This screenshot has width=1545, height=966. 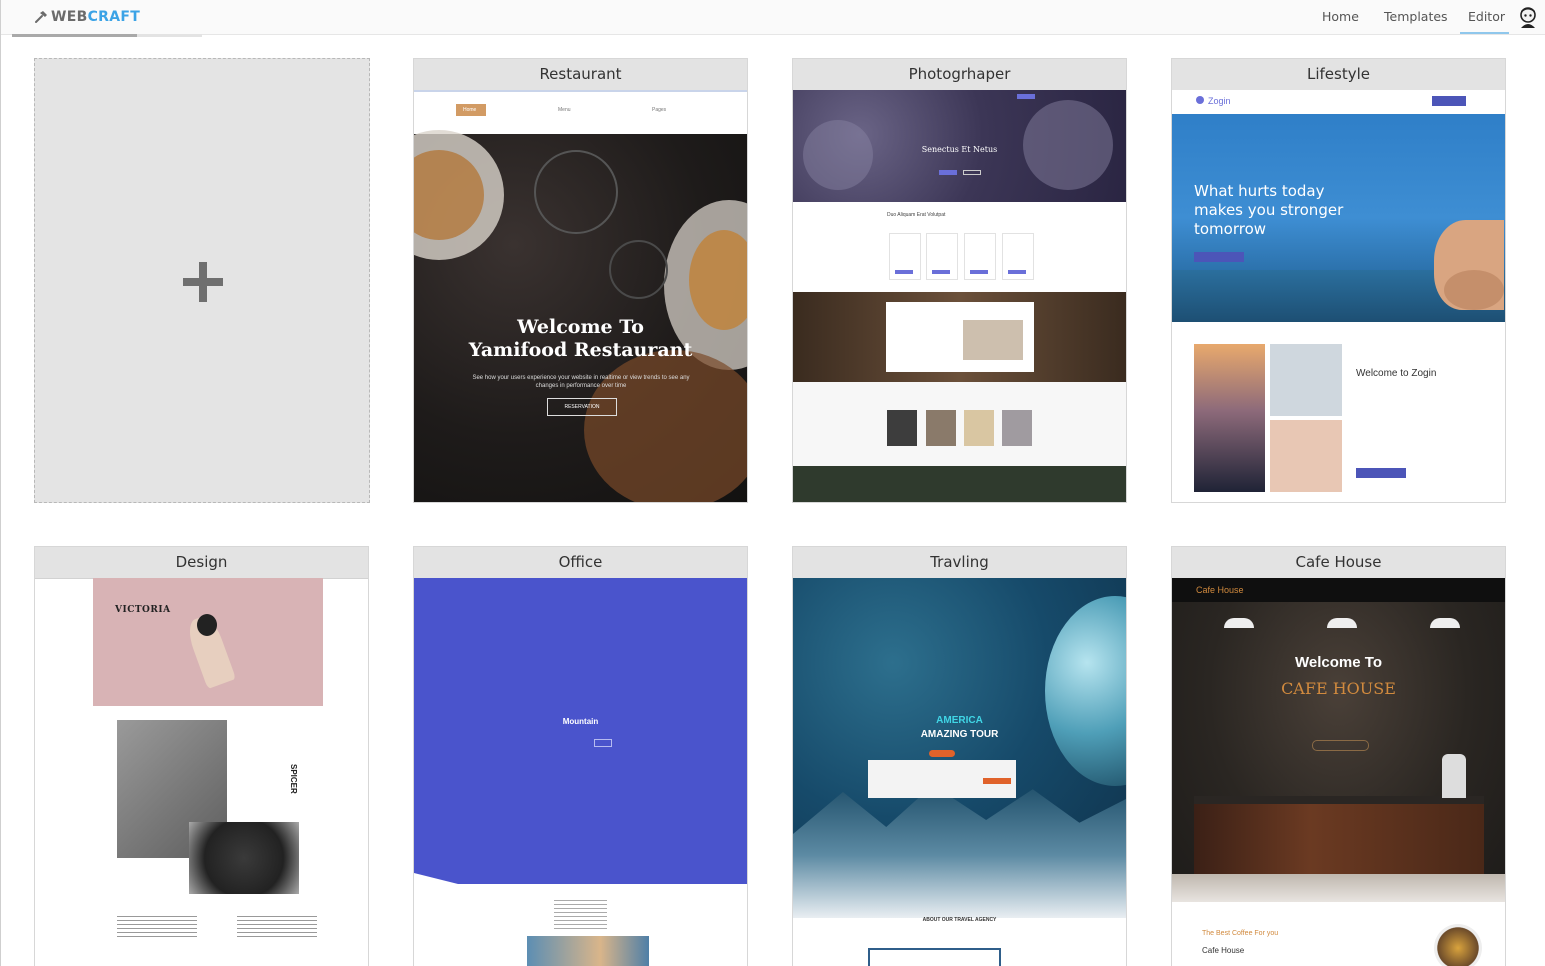 What do you see at coordinates (41, 17) in the screenshot?
I see `hammer-icon` at bounding box center [41, 17].